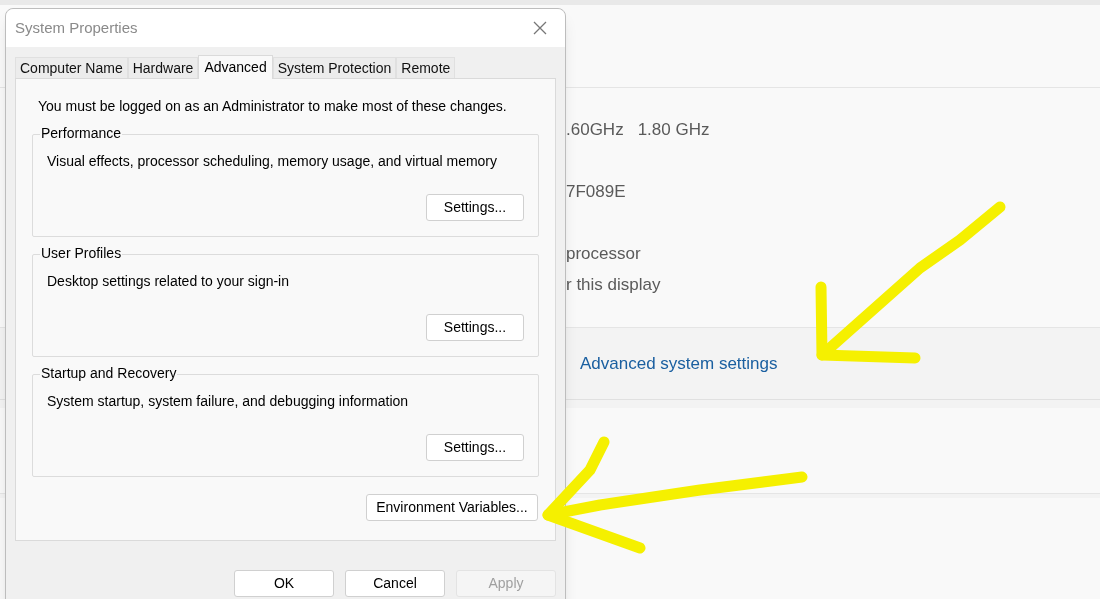  Describe the element at coordinates (273, 161) in the screenshot. I see `group-description: Visual effects, processor scheduling, memory usage, and virtual memory` at that location.